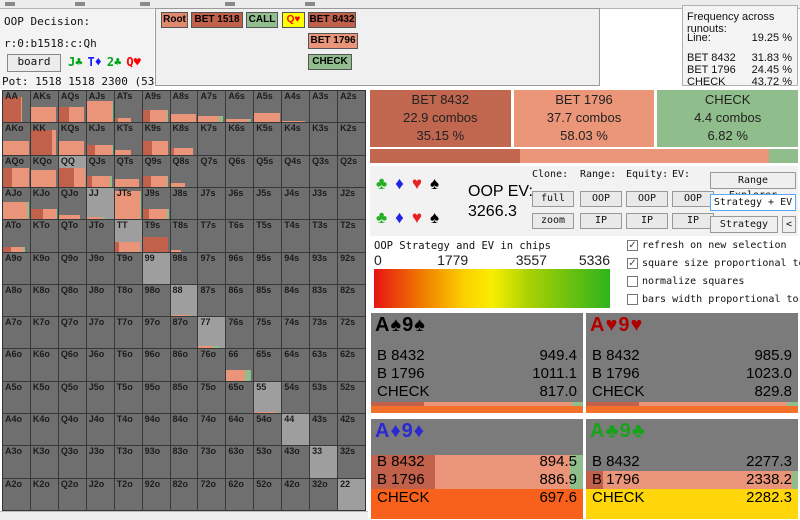  Describe the element at coordinates (333, 41) in the screenshot. I see `tree-node-bet-1796: BET 1796` at that location.